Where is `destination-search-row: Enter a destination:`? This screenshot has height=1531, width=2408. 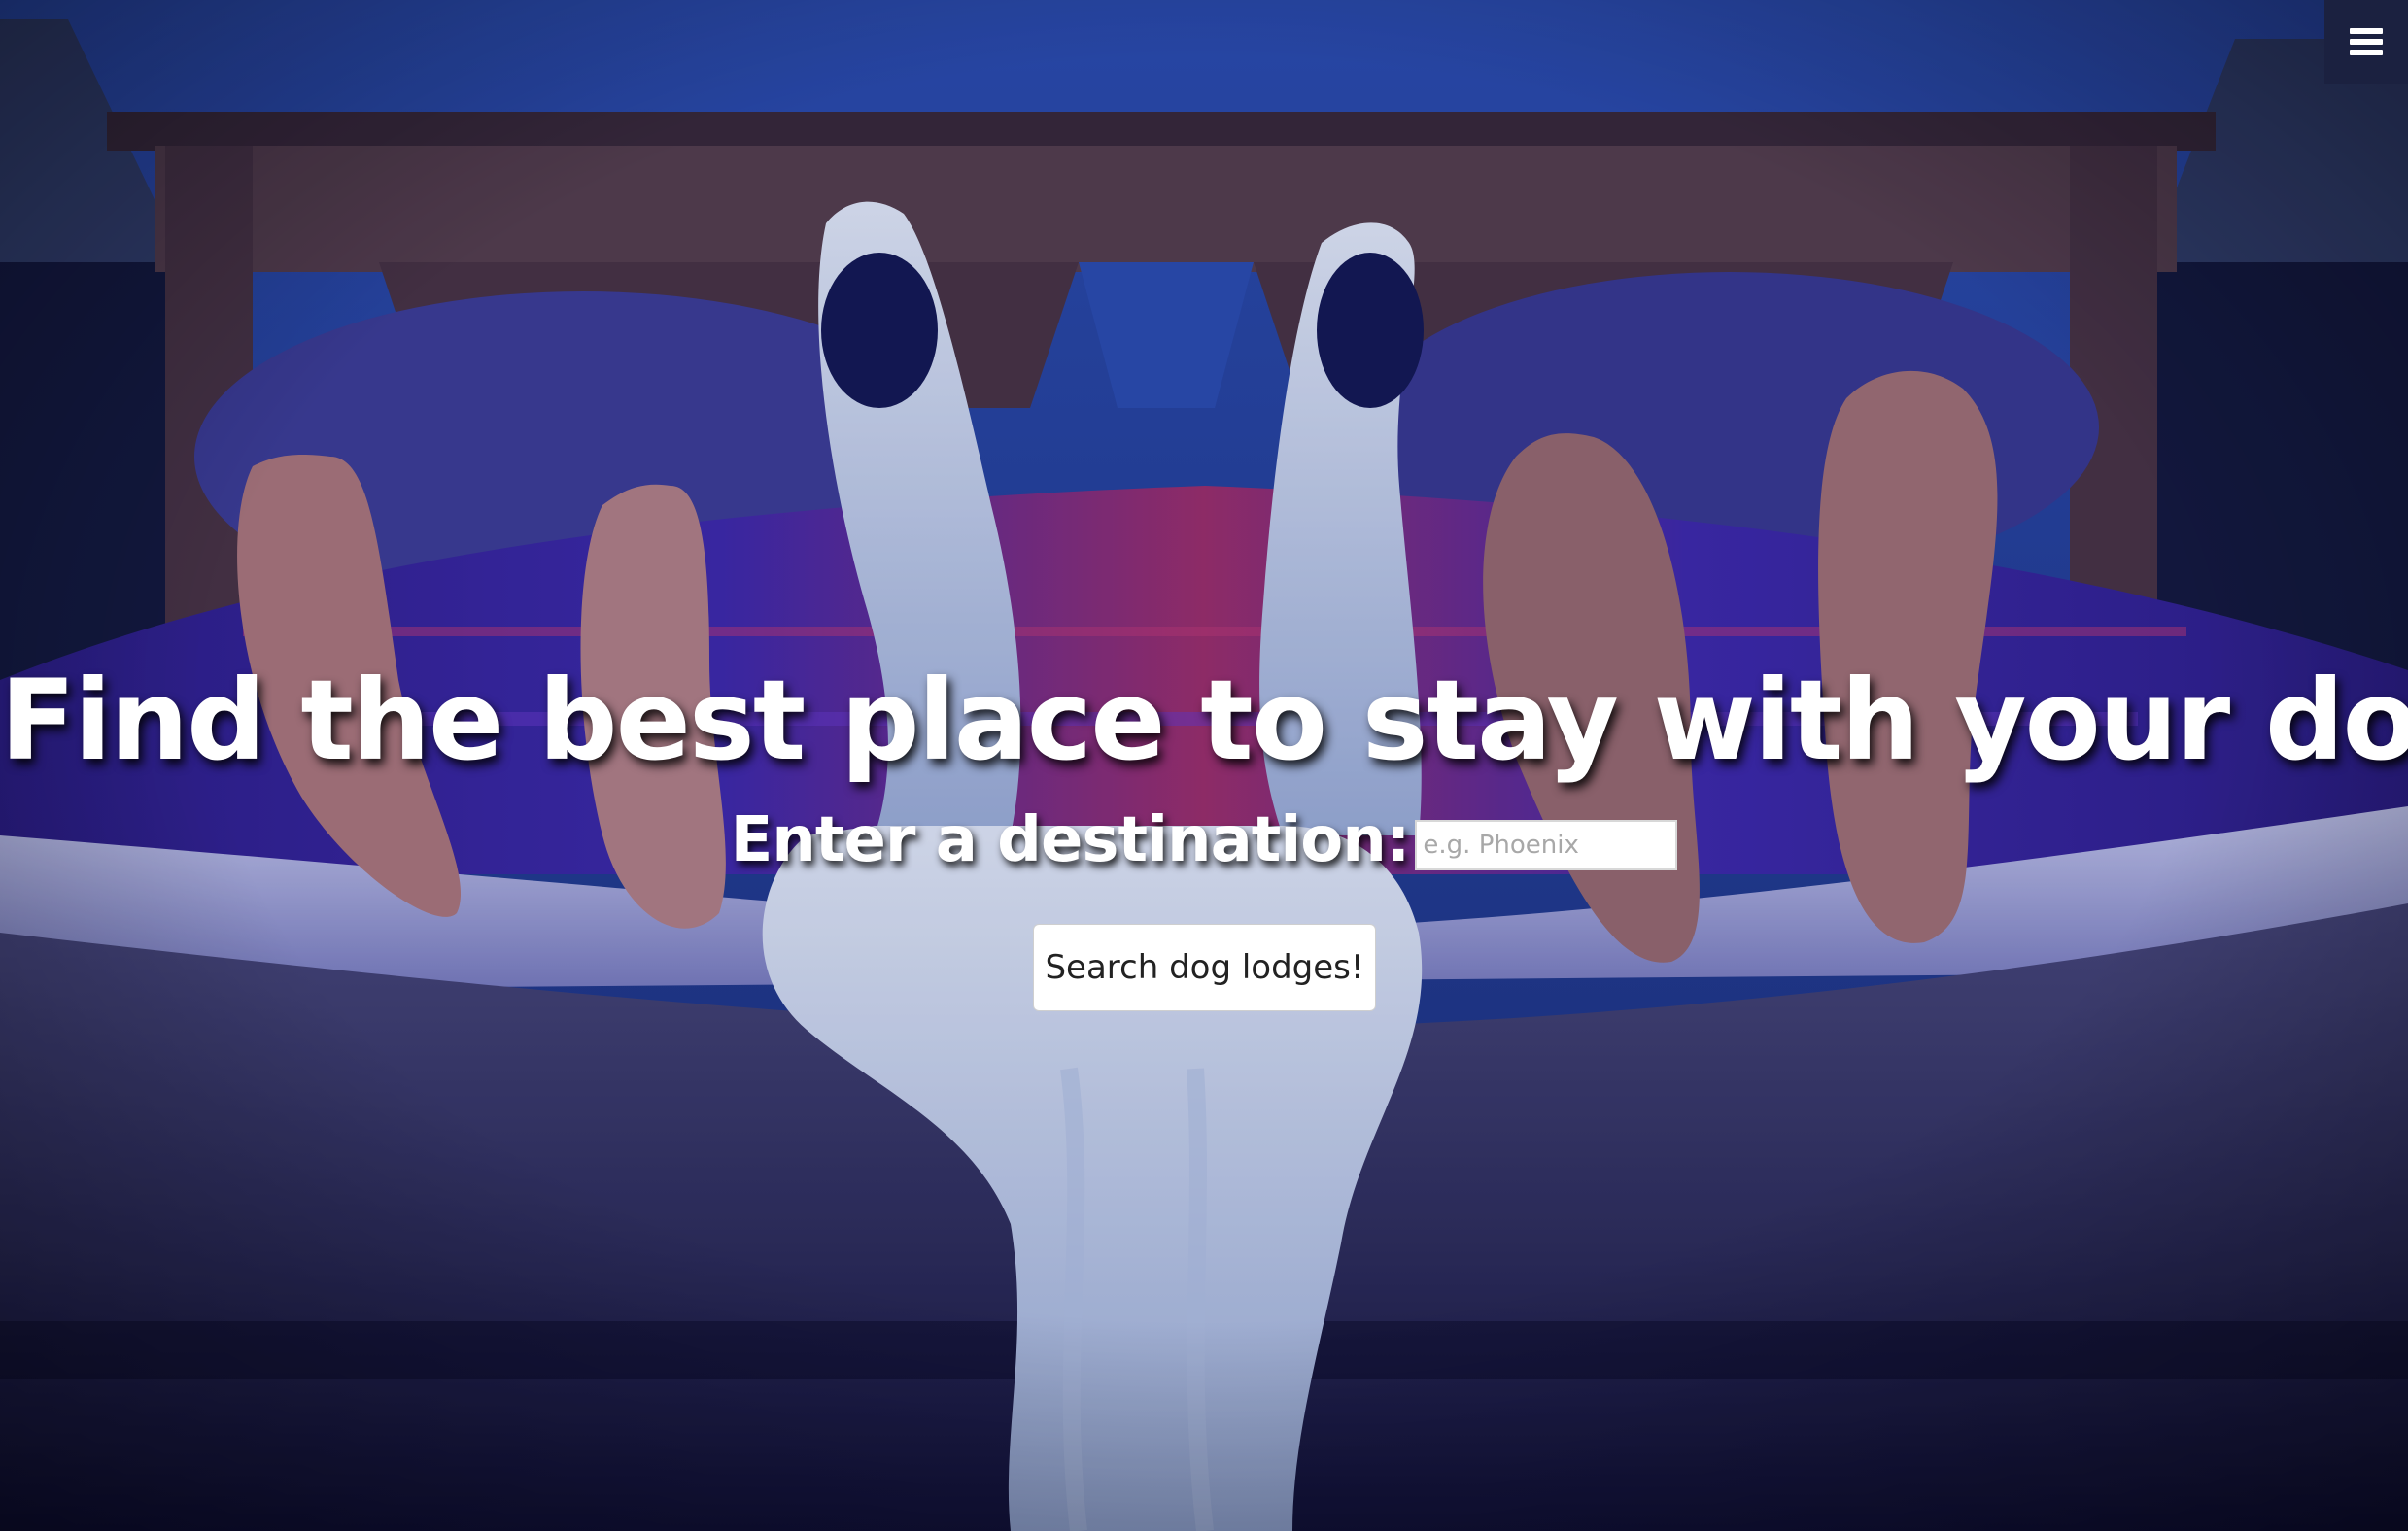 destination-search-row: Enter a destination: is located at coordinates (1204, 840).